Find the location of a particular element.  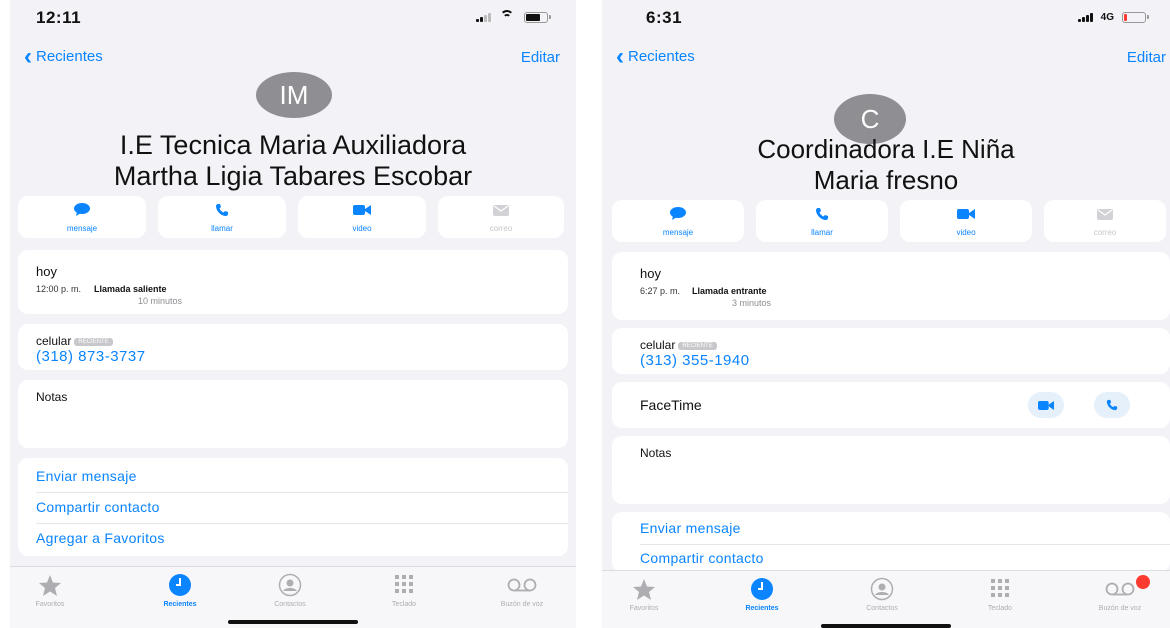

contact-name: Coordinadora I.E Niña Maria fresno is located at coordinates (886, 165).